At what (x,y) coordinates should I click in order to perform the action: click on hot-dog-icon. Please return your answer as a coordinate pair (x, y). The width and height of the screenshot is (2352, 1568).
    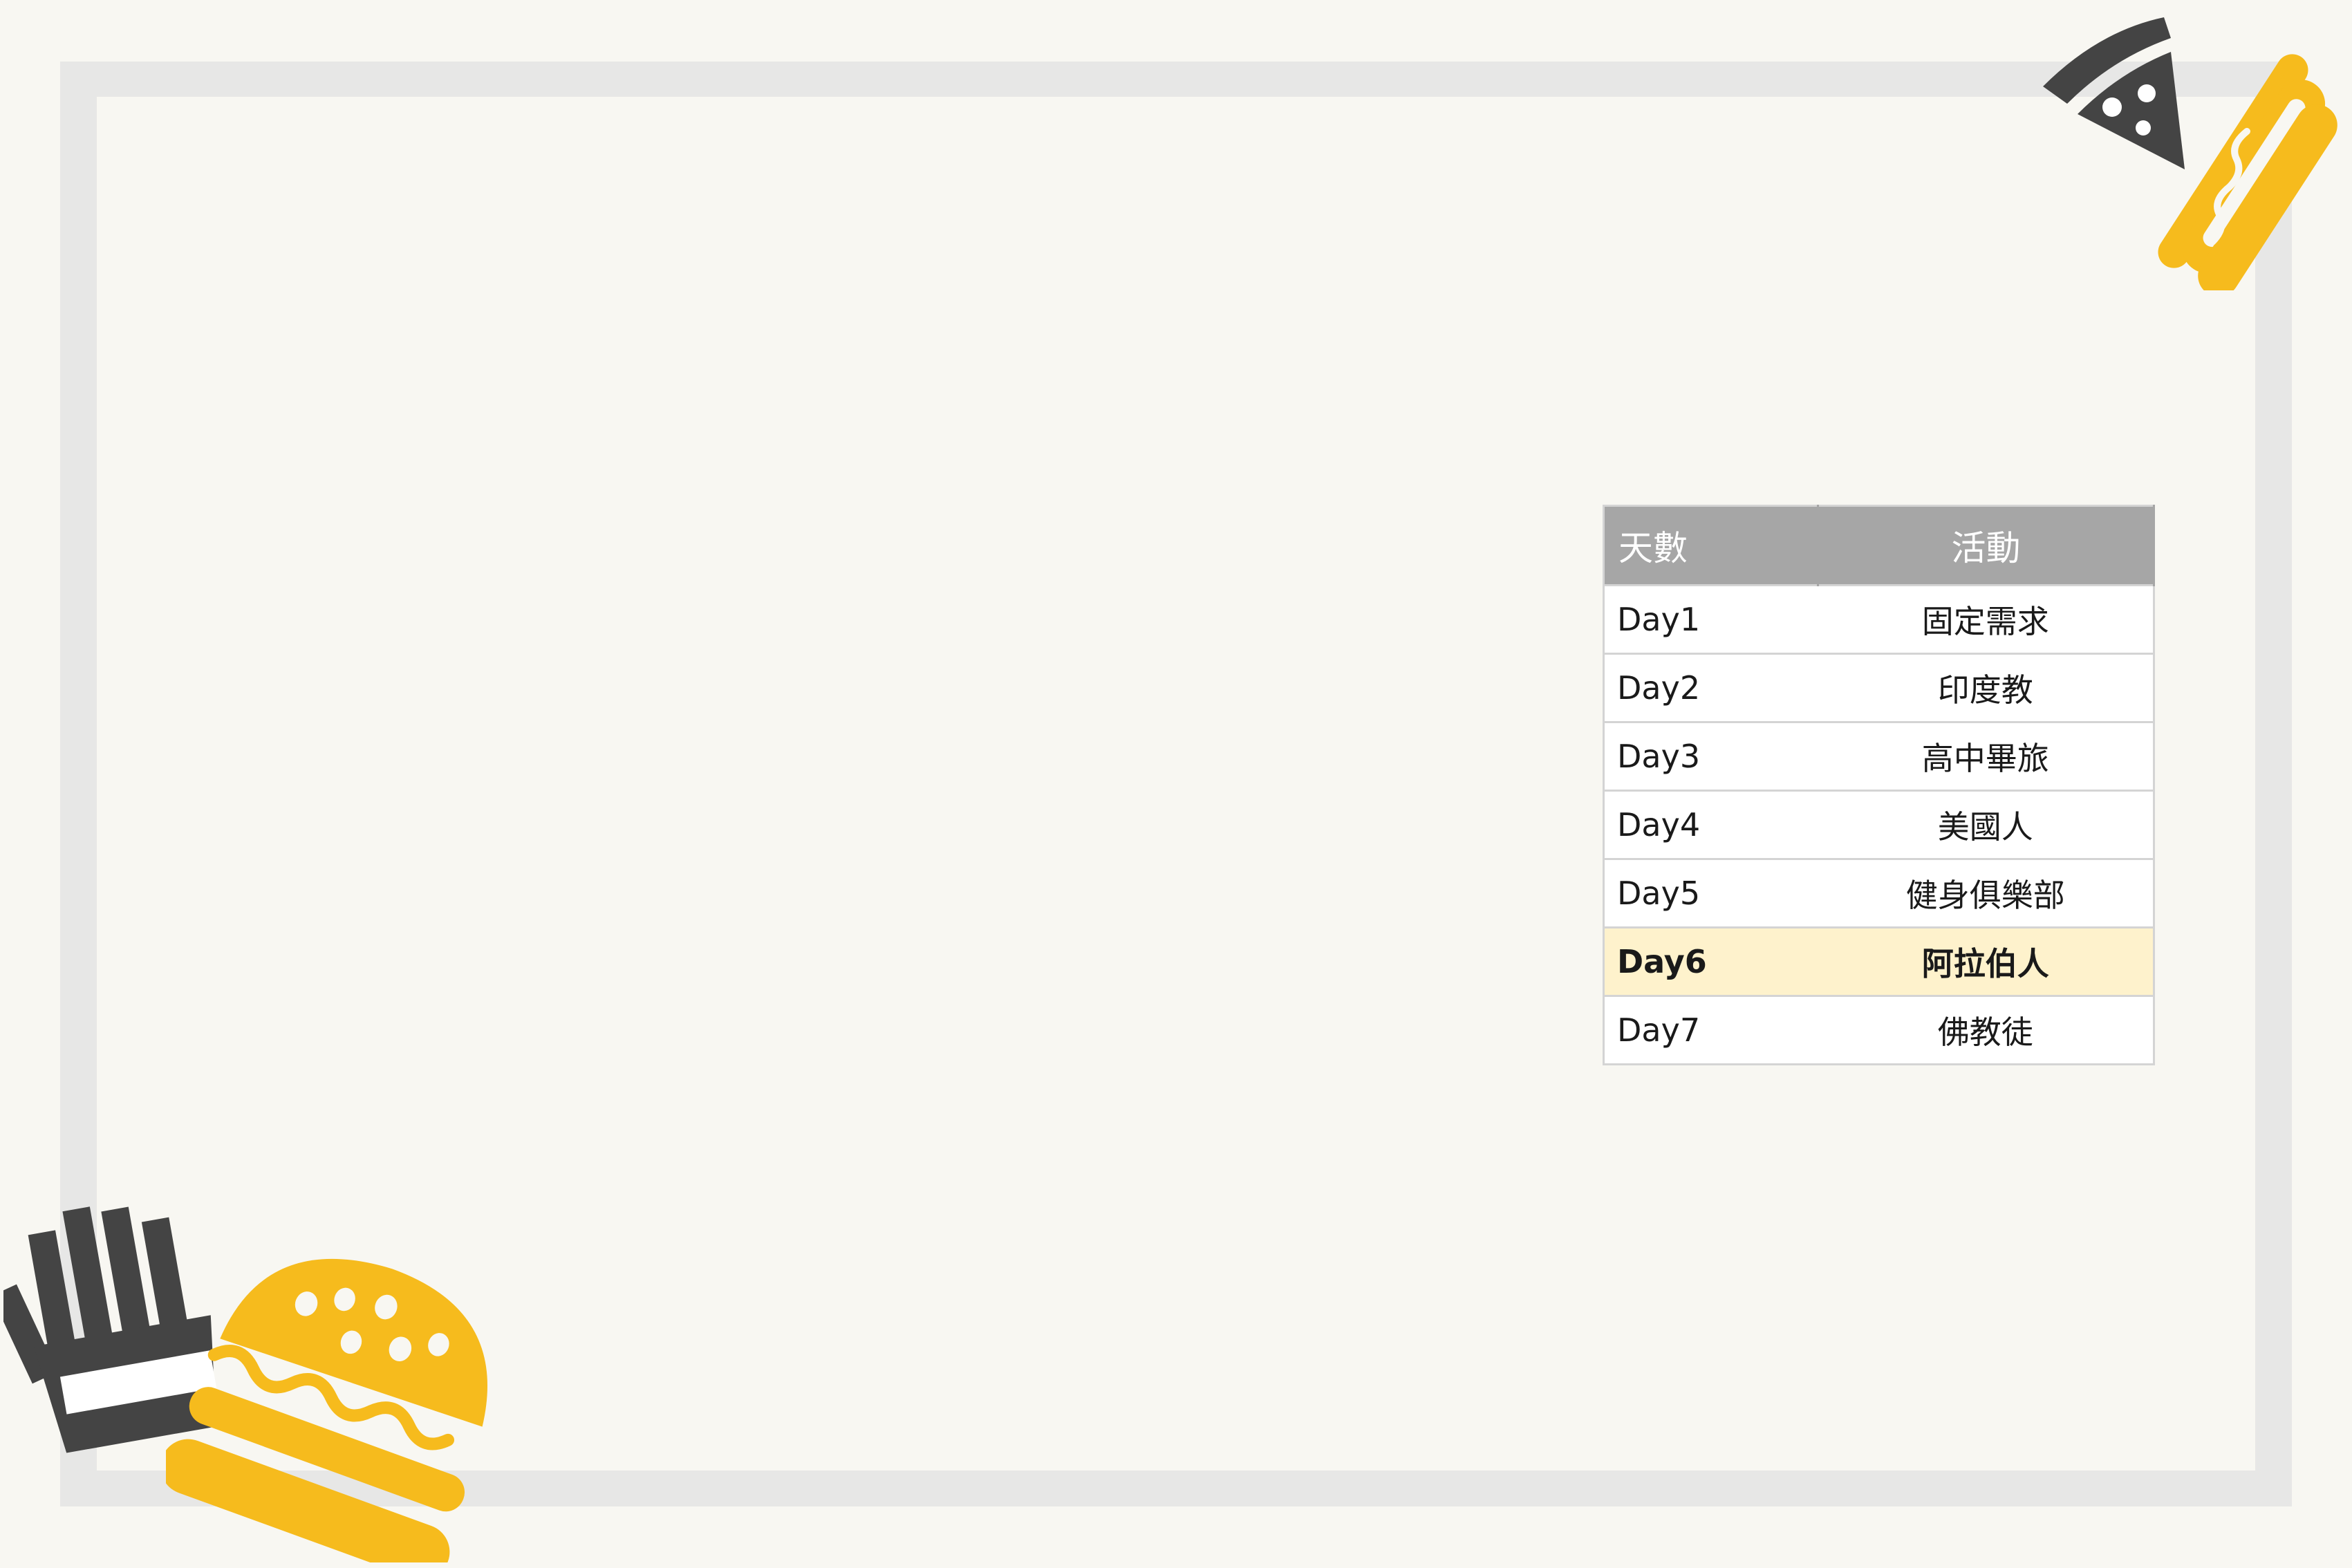
    Looking at the image, I should click on (2247, 172).